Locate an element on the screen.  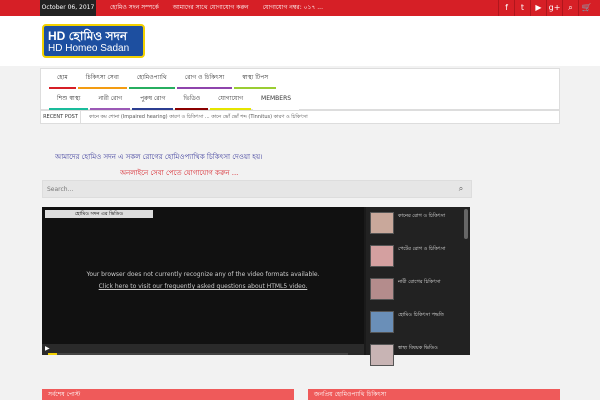
nav-item-treatment: চিকিৎসা সেবা is located at coordinates (102, 79).